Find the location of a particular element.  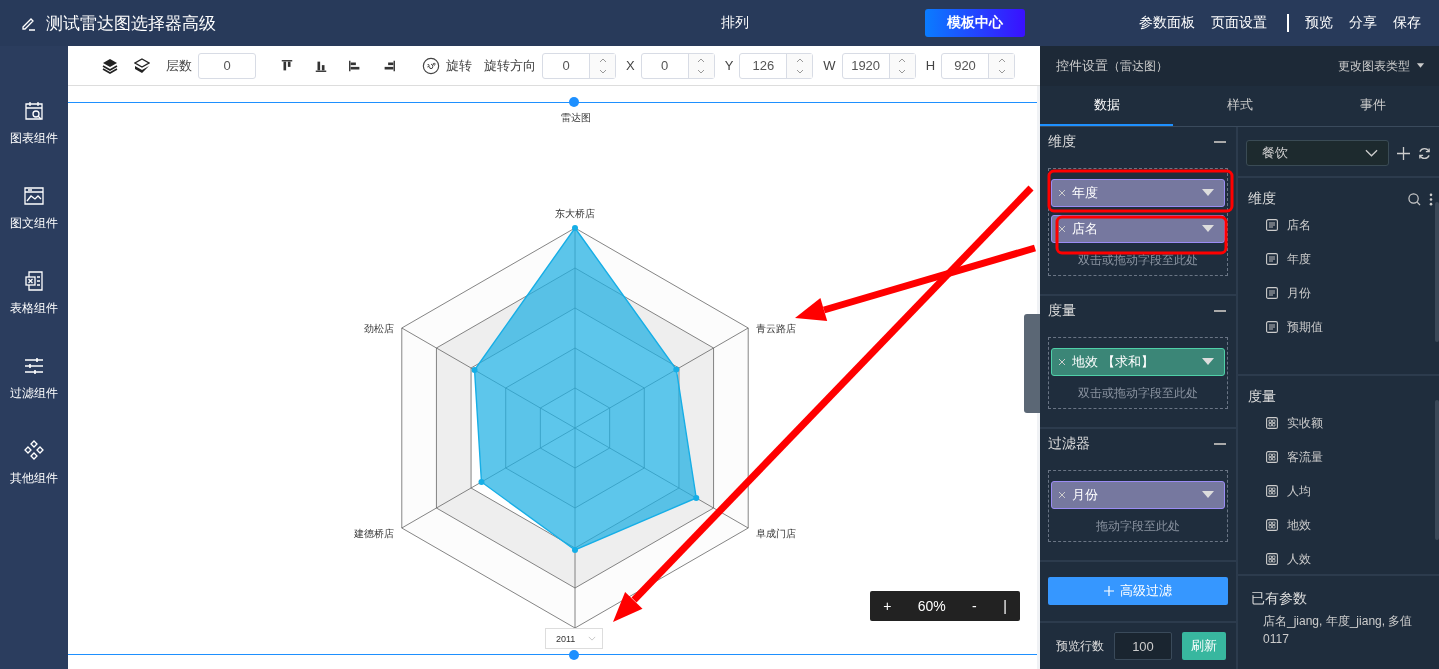

preview-rows-label: 预览行数 is located at coordinates (1080, 646).